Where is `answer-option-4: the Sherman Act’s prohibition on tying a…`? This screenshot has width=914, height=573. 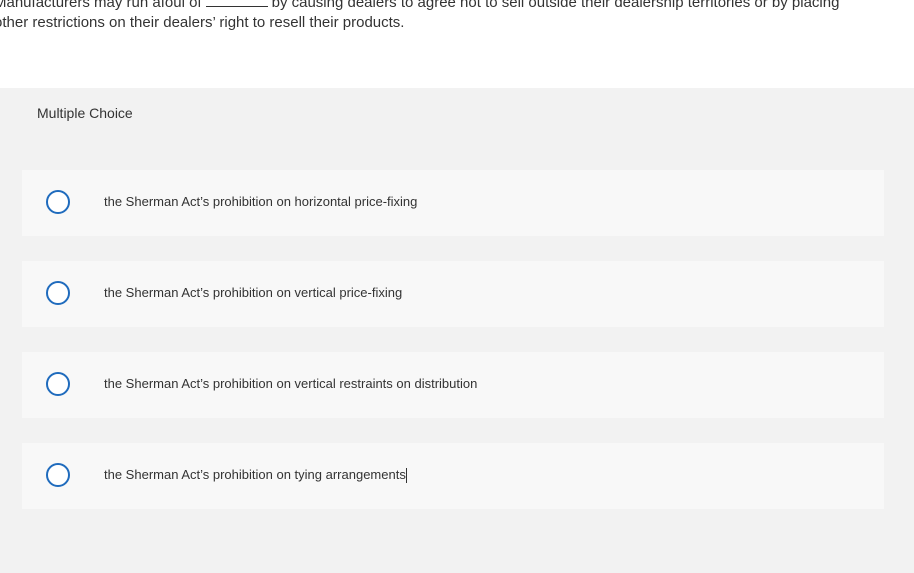
answer-option-4: the Sherman Act’s prohibition on tying a… is located at coordinates (453, 476).